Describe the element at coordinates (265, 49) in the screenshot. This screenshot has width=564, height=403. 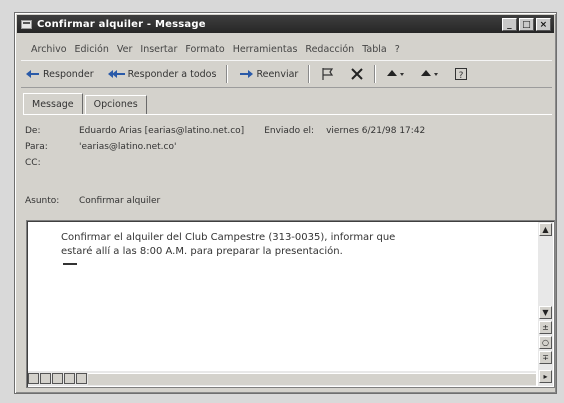
I see `menu-herramientas: Herramientas` at that location.